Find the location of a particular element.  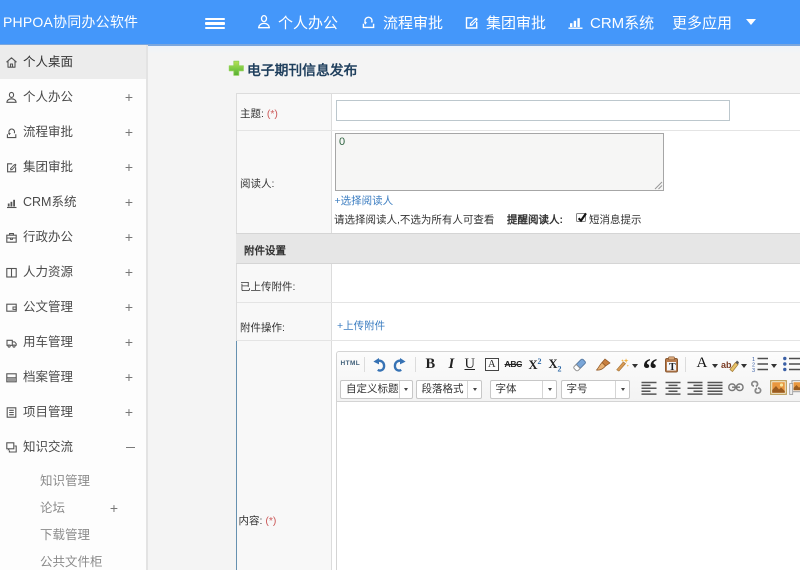

svg-text: T is located at coordinates (672, 367).